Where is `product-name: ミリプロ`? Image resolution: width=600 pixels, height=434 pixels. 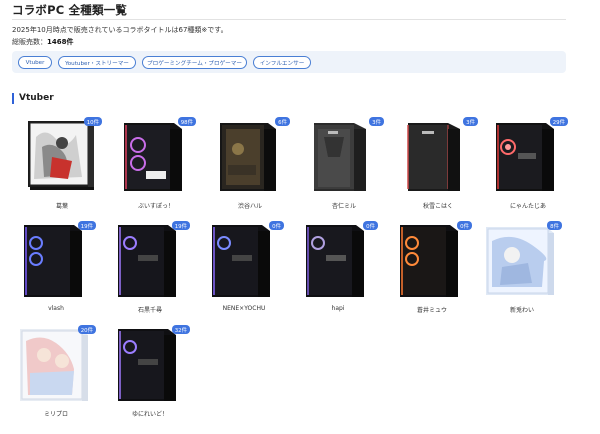 product-name: ミリプロ is located at coordinates (55, 414).